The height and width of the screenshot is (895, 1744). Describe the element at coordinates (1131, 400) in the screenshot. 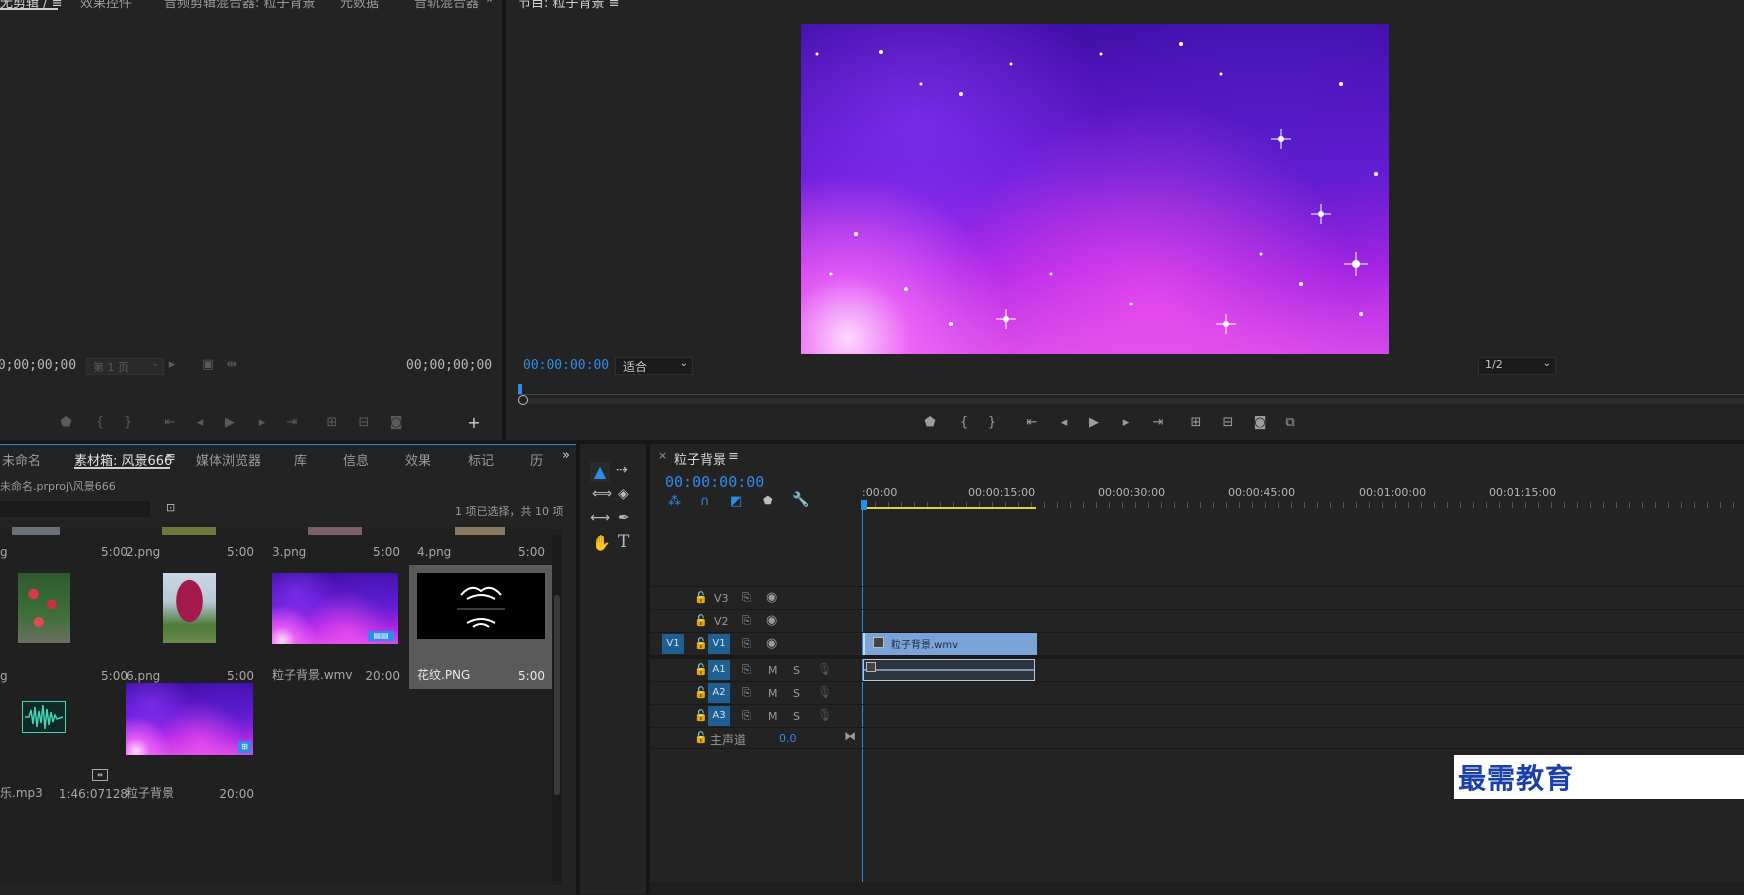

I see `program-scrub-bar` at that location.